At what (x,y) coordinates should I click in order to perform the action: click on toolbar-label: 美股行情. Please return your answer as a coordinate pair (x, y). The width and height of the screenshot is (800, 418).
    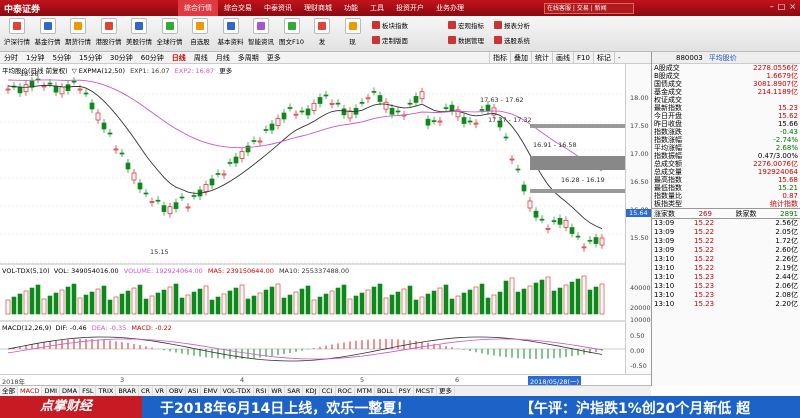
    Looking at the image, I should click on (139, 42).